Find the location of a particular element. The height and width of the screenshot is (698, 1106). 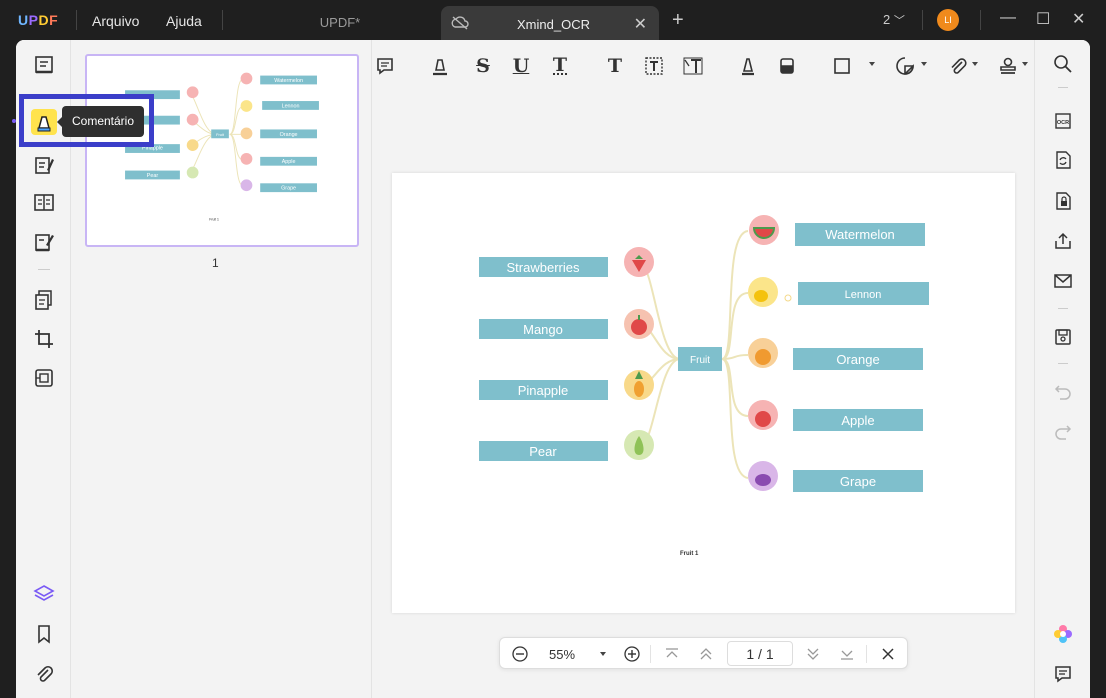

svg-text: Grape is located at coordinates (288, 189).